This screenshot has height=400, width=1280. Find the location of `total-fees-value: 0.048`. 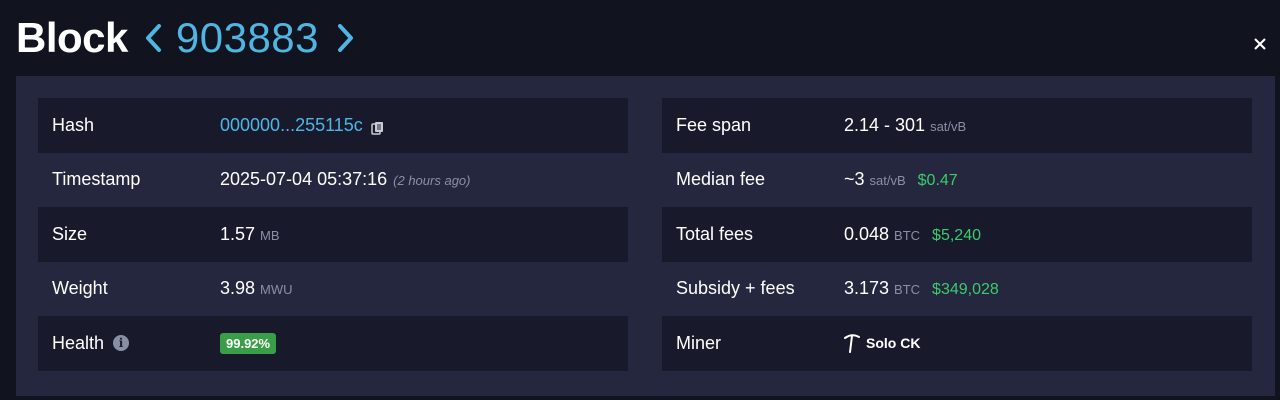

total-fees-value: 0.048 is located at coordinates (867, 233).